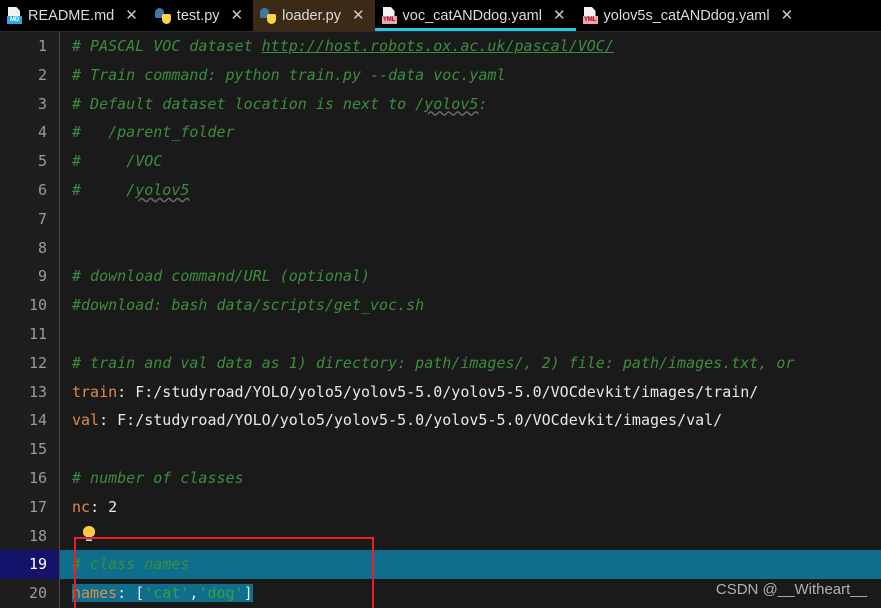  What do you see at coordinates (438, 46) in the screenshot?
I see `url-link: http://host.robots.ox.ac.uk/pascal/VOC/` at bounding box center [438, 46].